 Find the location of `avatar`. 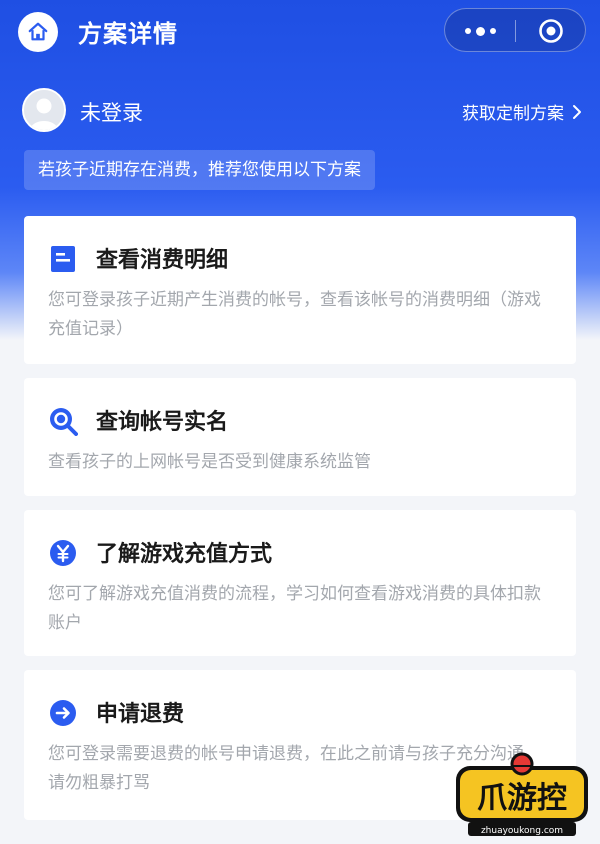

avatar is located at coordinates (44, 110).